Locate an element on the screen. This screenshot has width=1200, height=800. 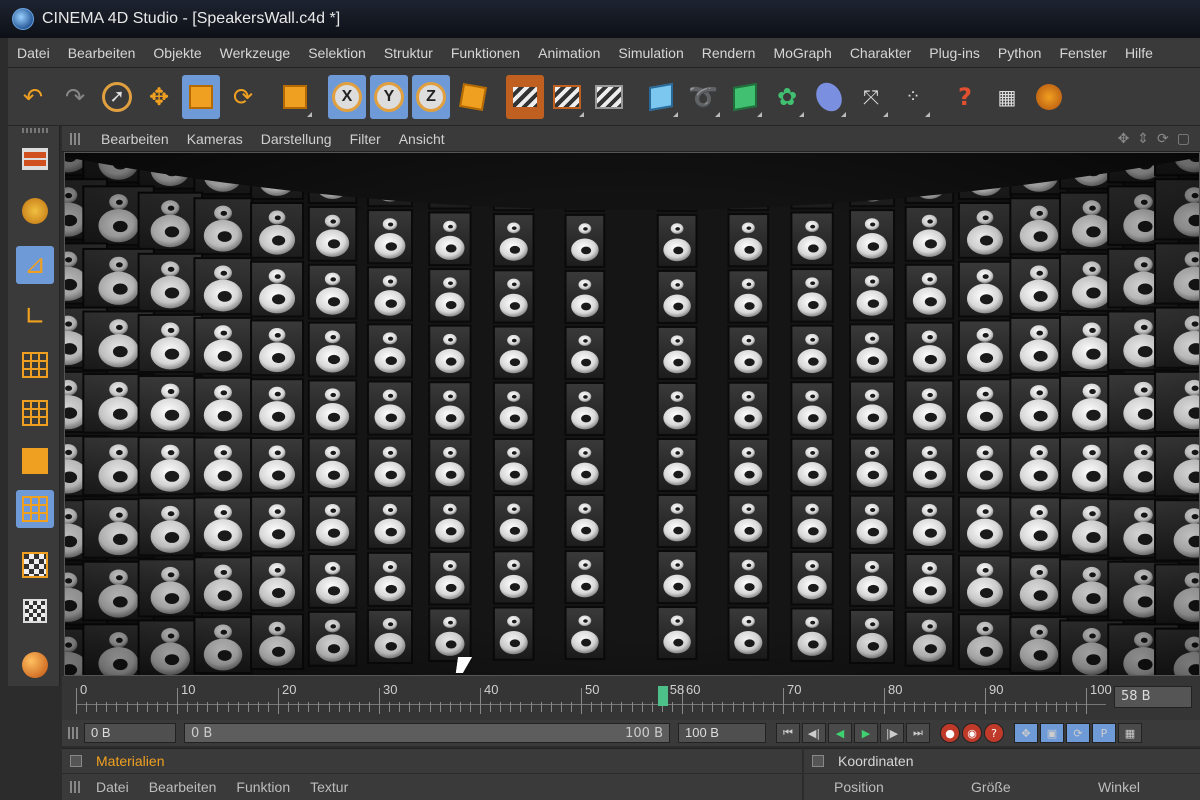
menu-plugins: Plug-ins is located at coordinates (954, 53).